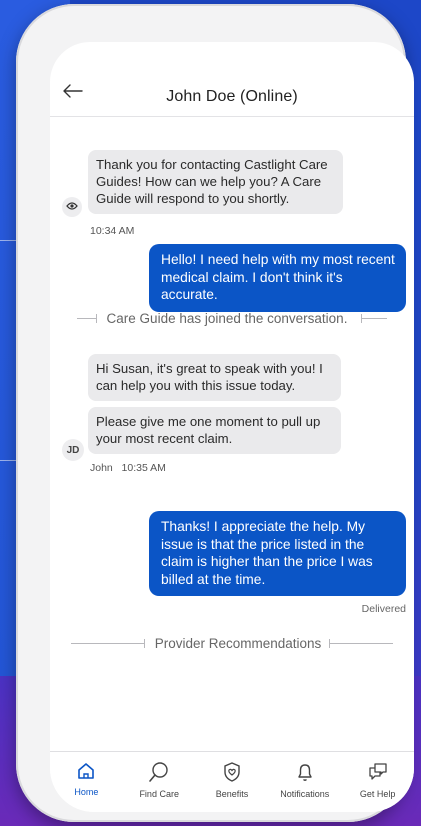 The height and width of the screenshot is (826, 421). Describe the element at coordinates (73, 450) in the screenshot. I see `guide-initials-avatar: JD` at that location.